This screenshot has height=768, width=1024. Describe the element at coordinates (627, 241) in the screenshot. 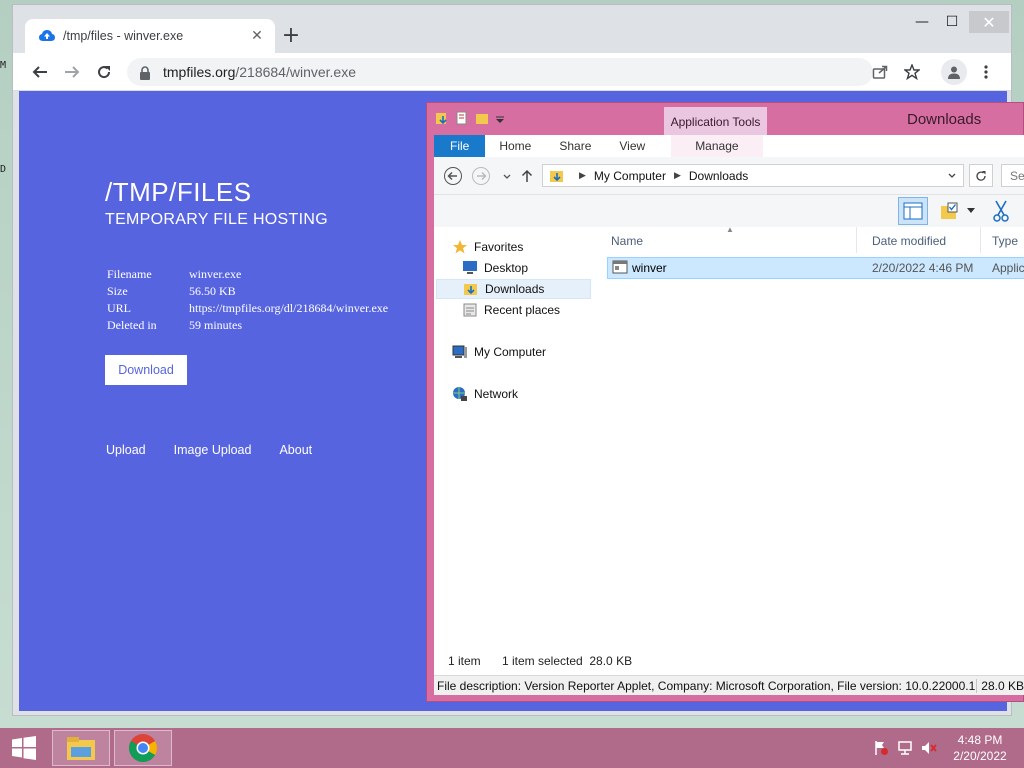

I see `column-header-name: Name` at that location.